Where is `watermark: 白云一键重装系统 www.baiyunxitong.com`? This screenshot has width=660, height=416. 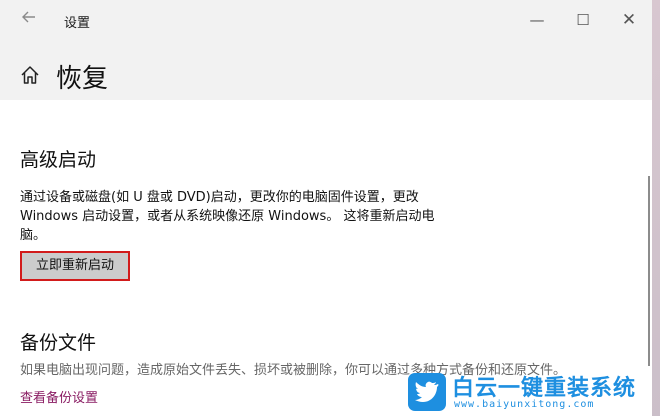
watermark: 白云一键重装系统 www.baiyunxitong.com is located at coordinates (531, 393).